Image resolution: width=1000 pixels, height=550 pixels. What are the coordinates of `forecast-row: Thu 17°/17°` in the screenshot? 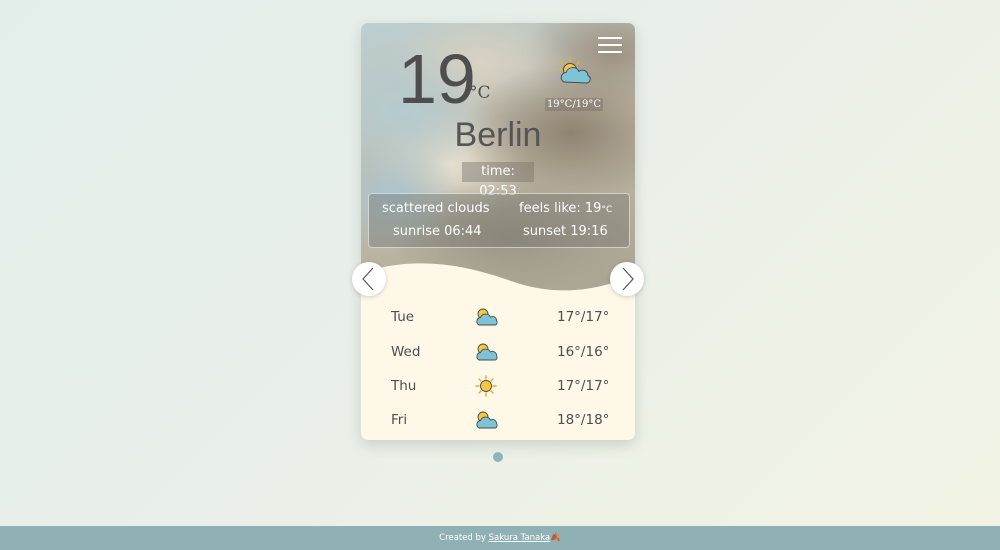 It's located at (498, 387).